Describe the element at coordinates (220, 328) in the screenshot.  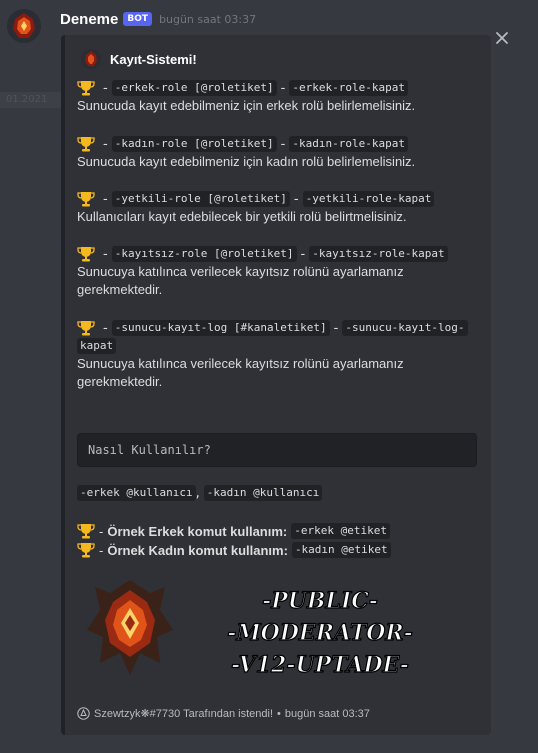
I see `command-code: -sunucu-kayıt-log [#kanaletiket]` at that location.